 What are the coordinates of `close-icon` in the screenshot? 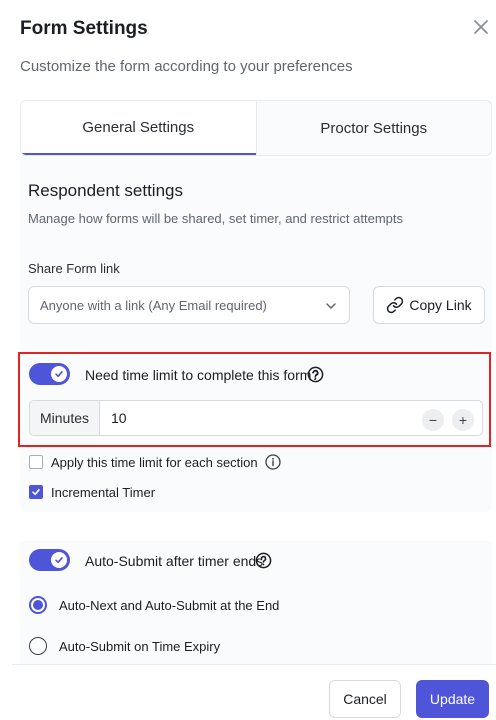 It's located at (481, 27).